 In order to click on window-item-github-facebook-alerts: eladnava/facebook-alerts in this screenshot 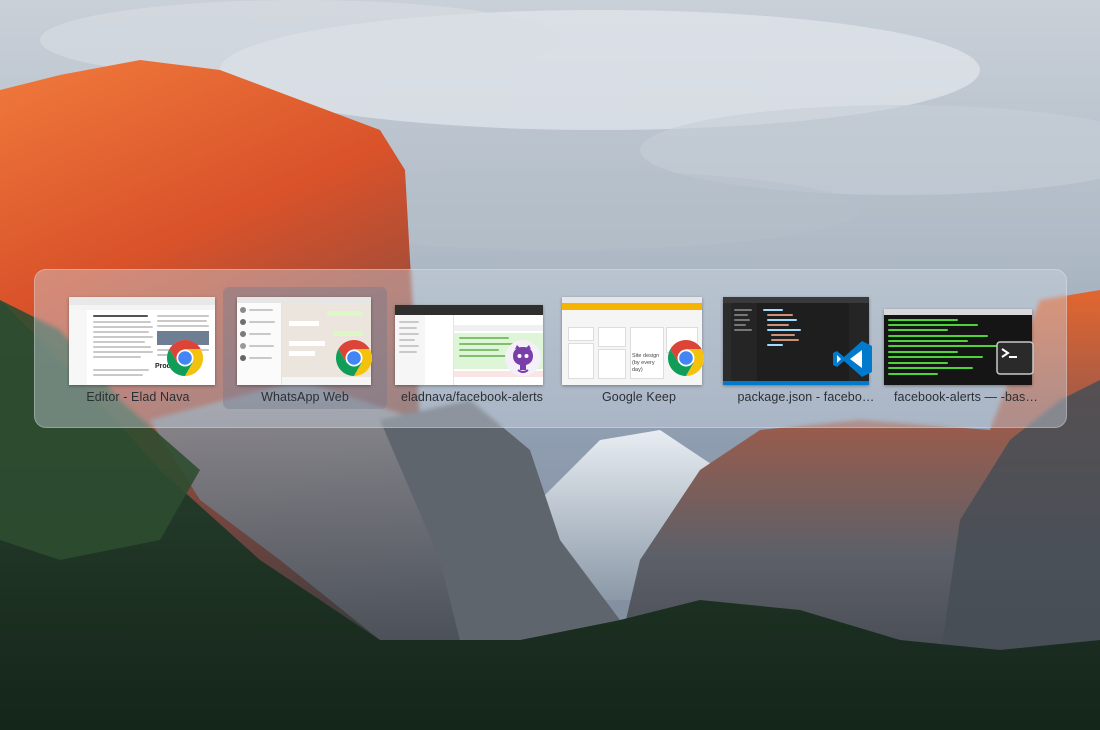, I will do `click(472, 348)`.